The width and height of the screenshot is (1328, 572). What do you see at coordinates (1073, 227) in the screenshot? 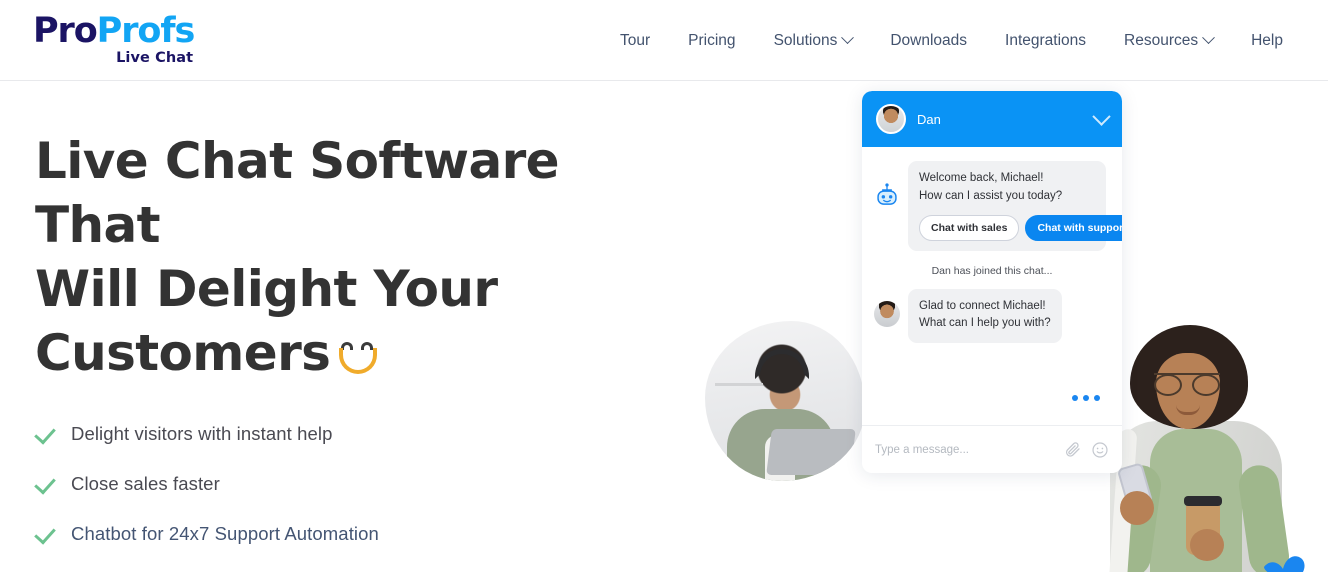
I see `chat-with-support-button: Chat with support` at bounding box center [1073, 227].